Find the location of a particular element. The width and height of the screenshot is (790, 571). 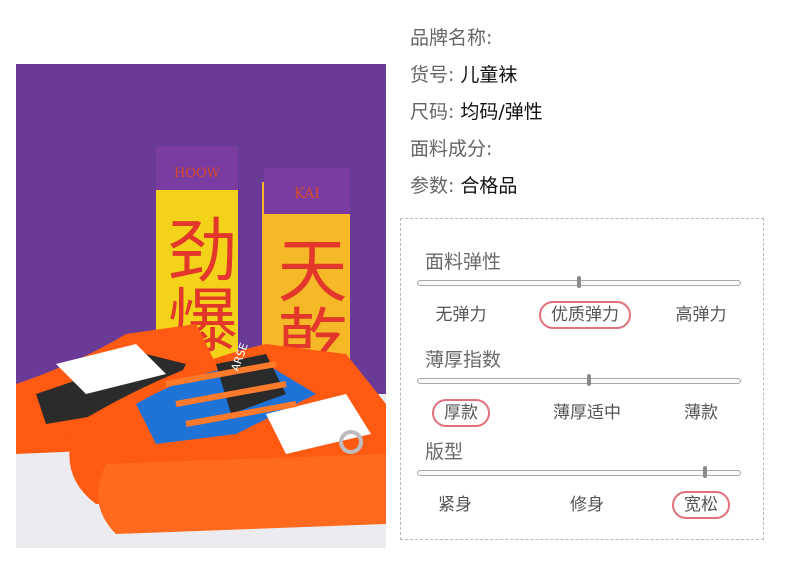

info-row-params: 参数: 合格品 is located at coordinates (476, 188).